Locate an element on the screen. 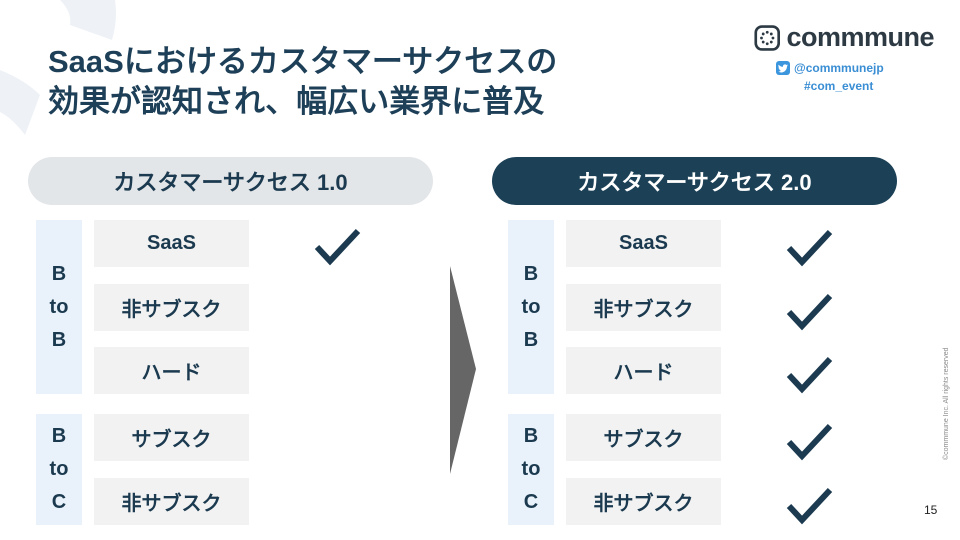 Image resolution: width=960 pixels, height=540 pixels. twitter-icon is located at coordinates (783, 68).